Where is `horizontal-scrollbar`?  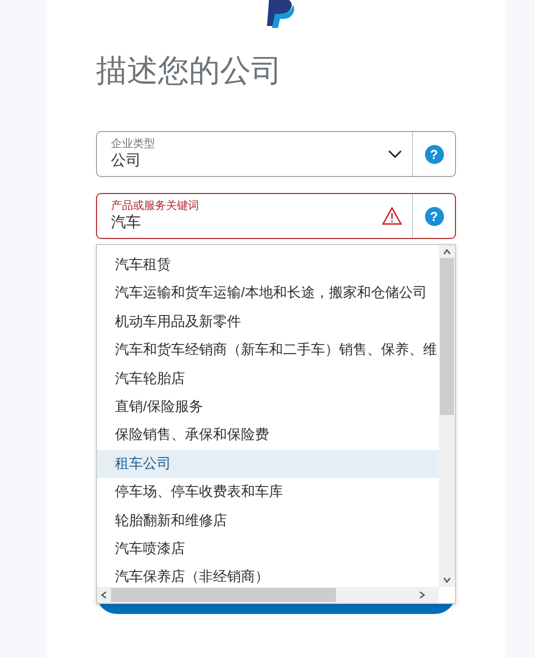 horizontal-scrollbar is located at coordinates (268, 595).